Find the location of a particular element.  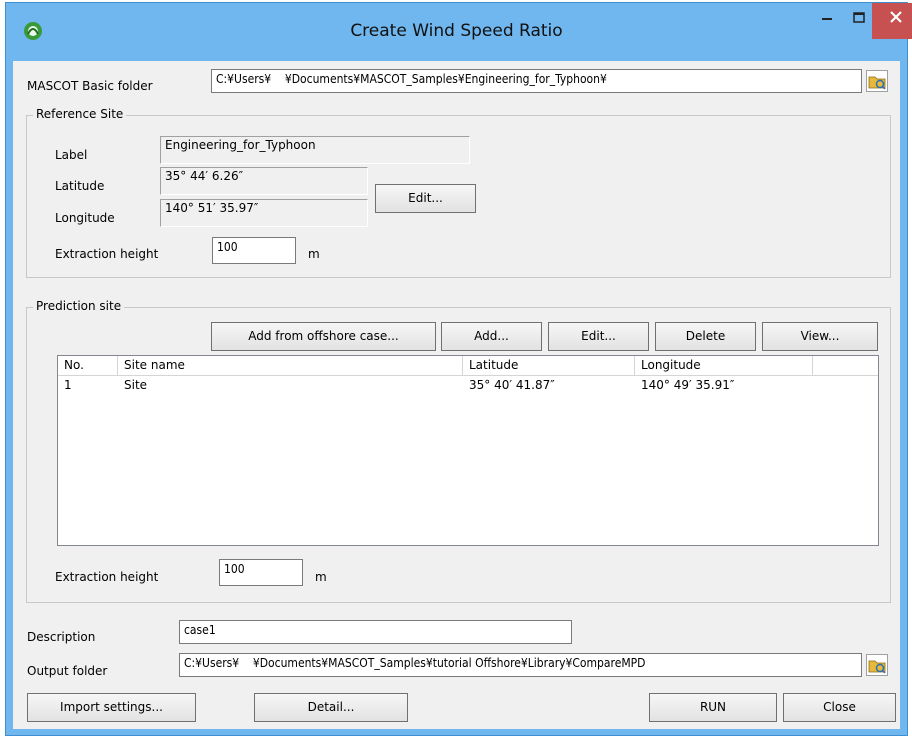

close-icon is located at coordinates (892, 21).